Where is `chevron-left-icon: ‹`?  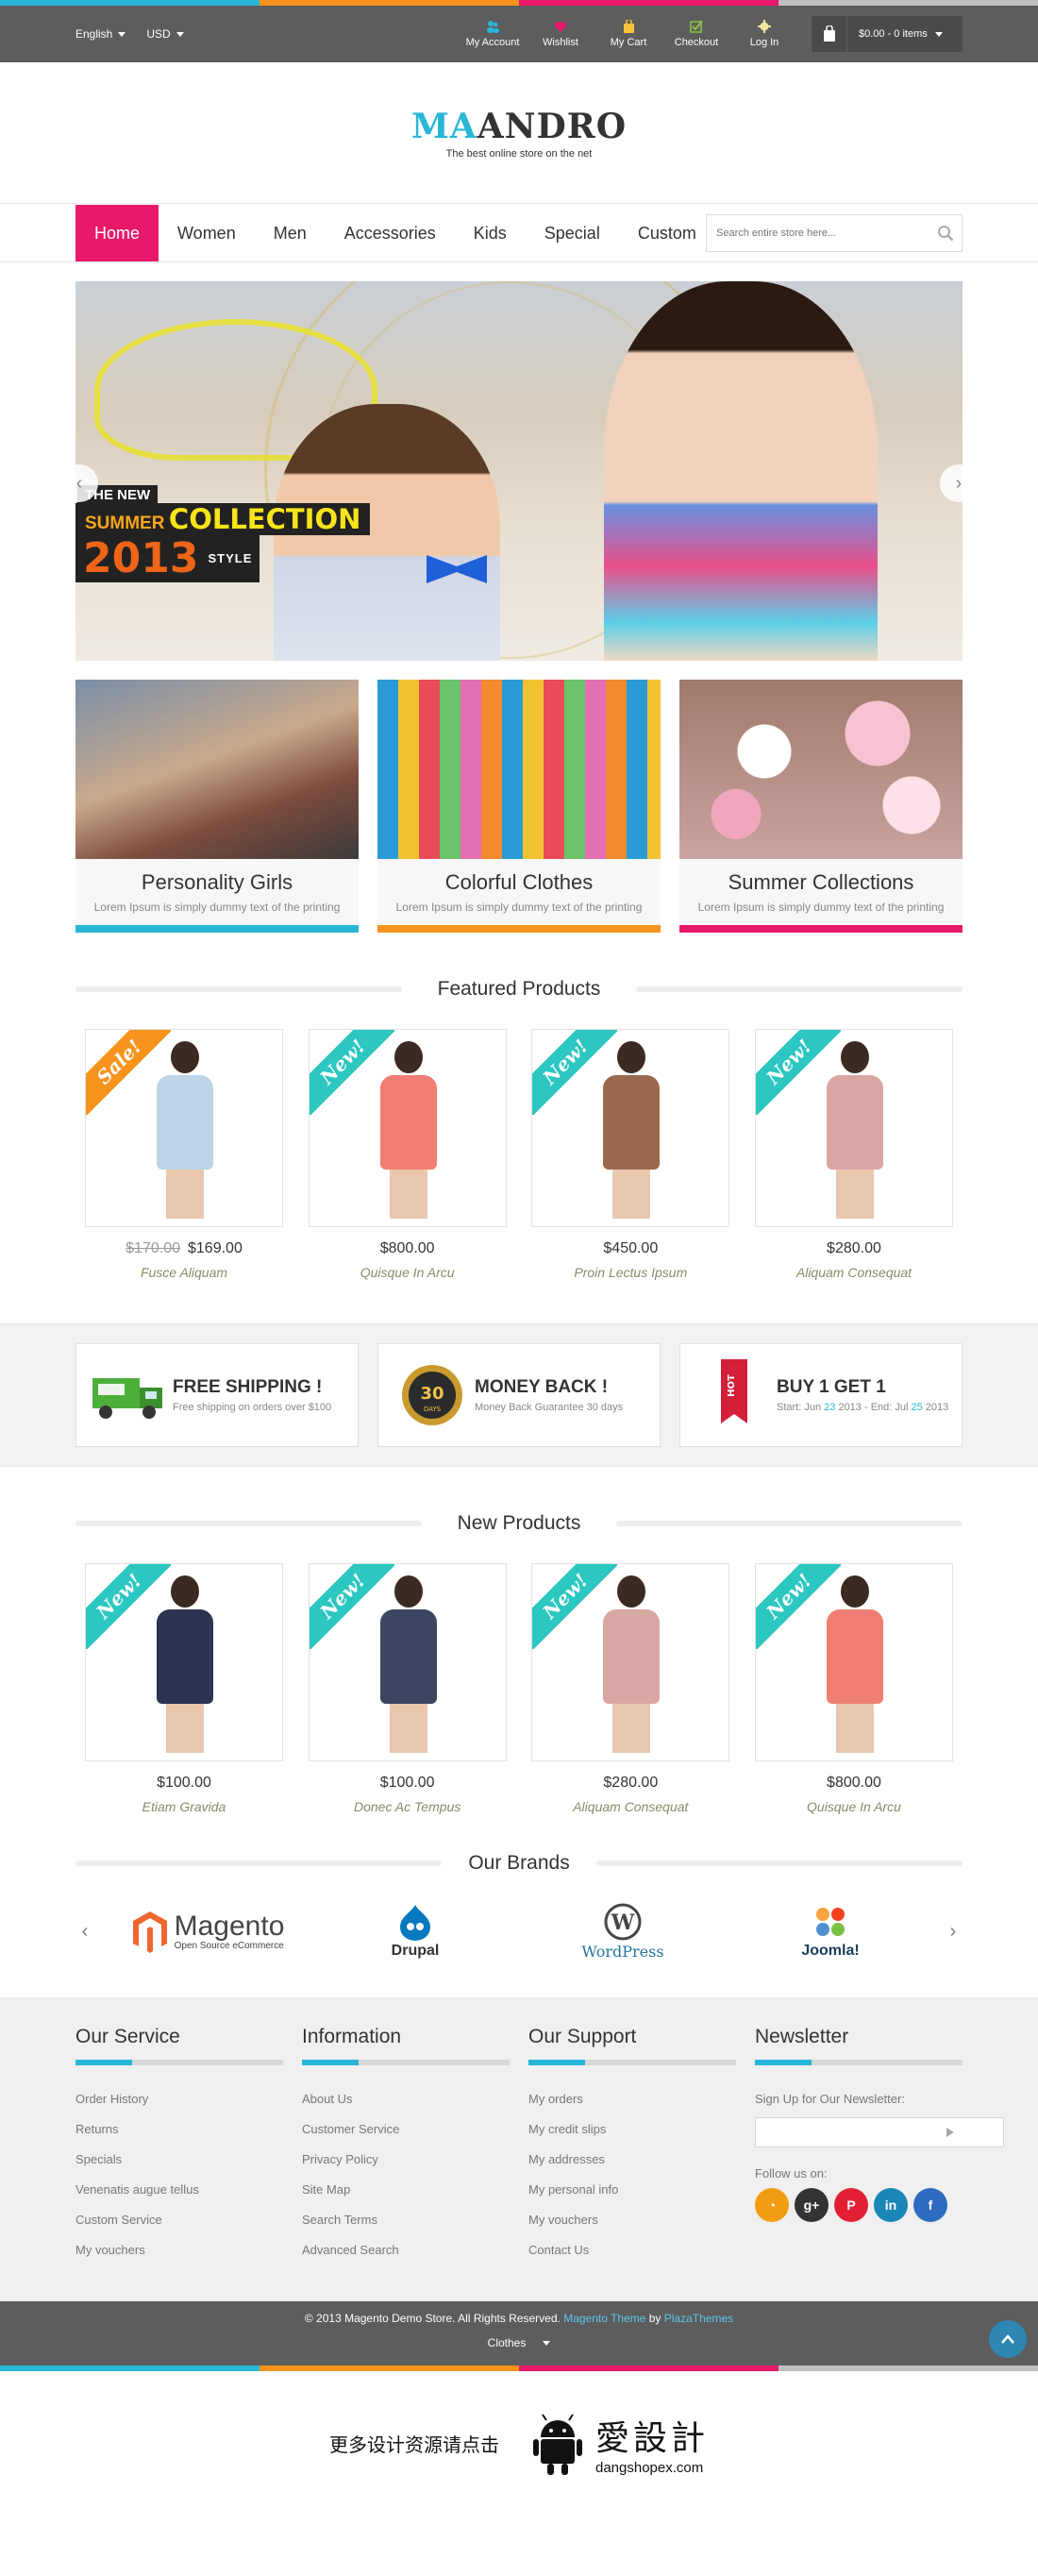 chevron-left-icon: ‹ is located at coordinates (79, 483).